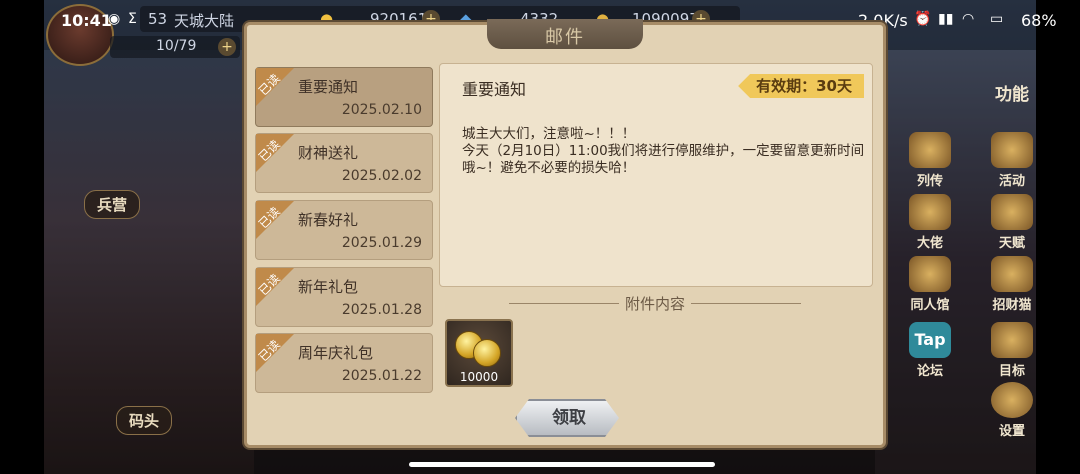 The image size is (1080, 474). Describe the element at coordinates (479, 377) in the screenshot. I see `attachment-count: 10000` at that location.